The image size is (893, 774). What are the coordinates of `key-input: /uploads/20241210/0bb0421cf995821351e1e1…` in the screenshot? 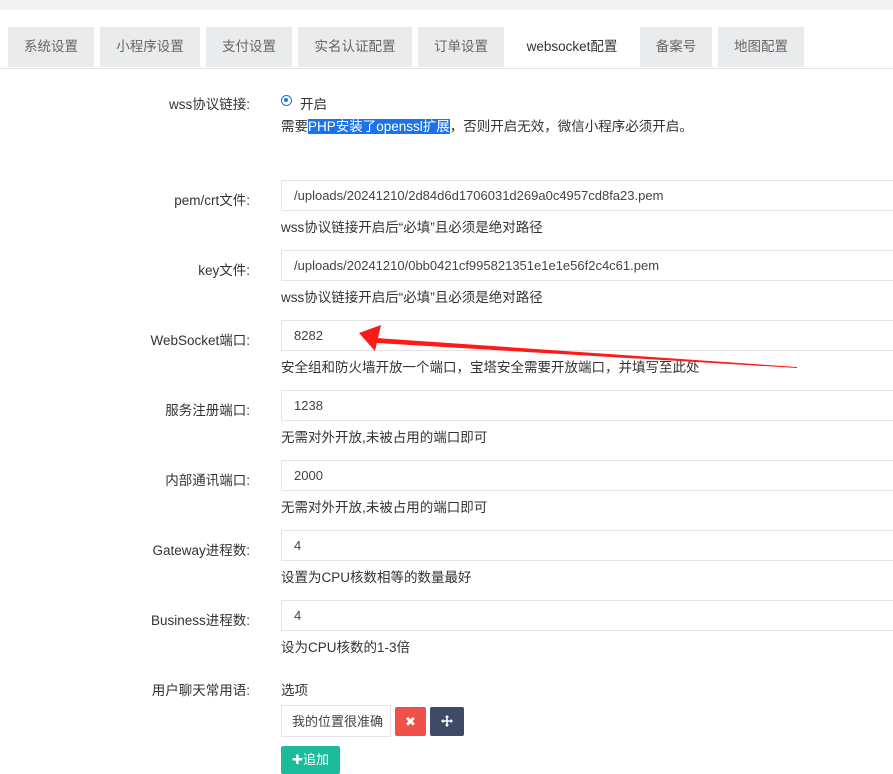 It's located at (587, 265).